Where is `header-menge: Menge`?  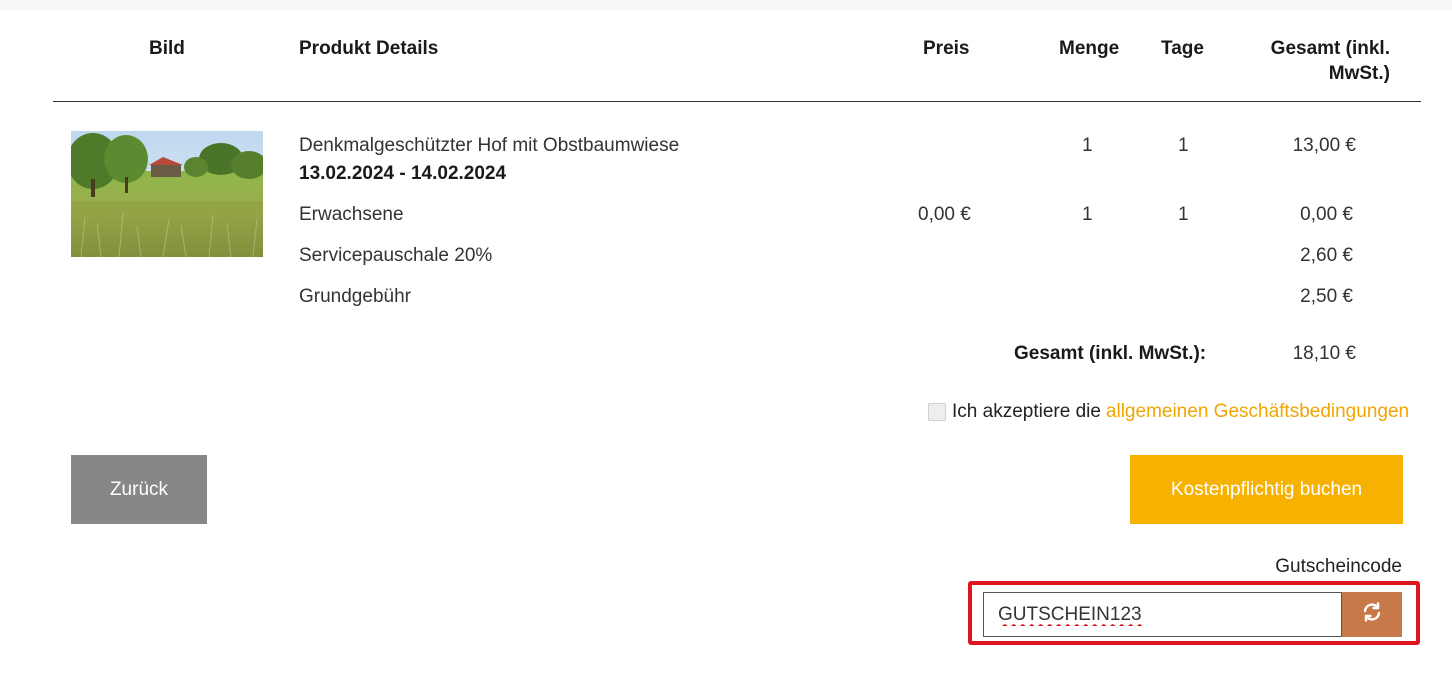 header-menge: Menge is located at coordinates (1089, 48).